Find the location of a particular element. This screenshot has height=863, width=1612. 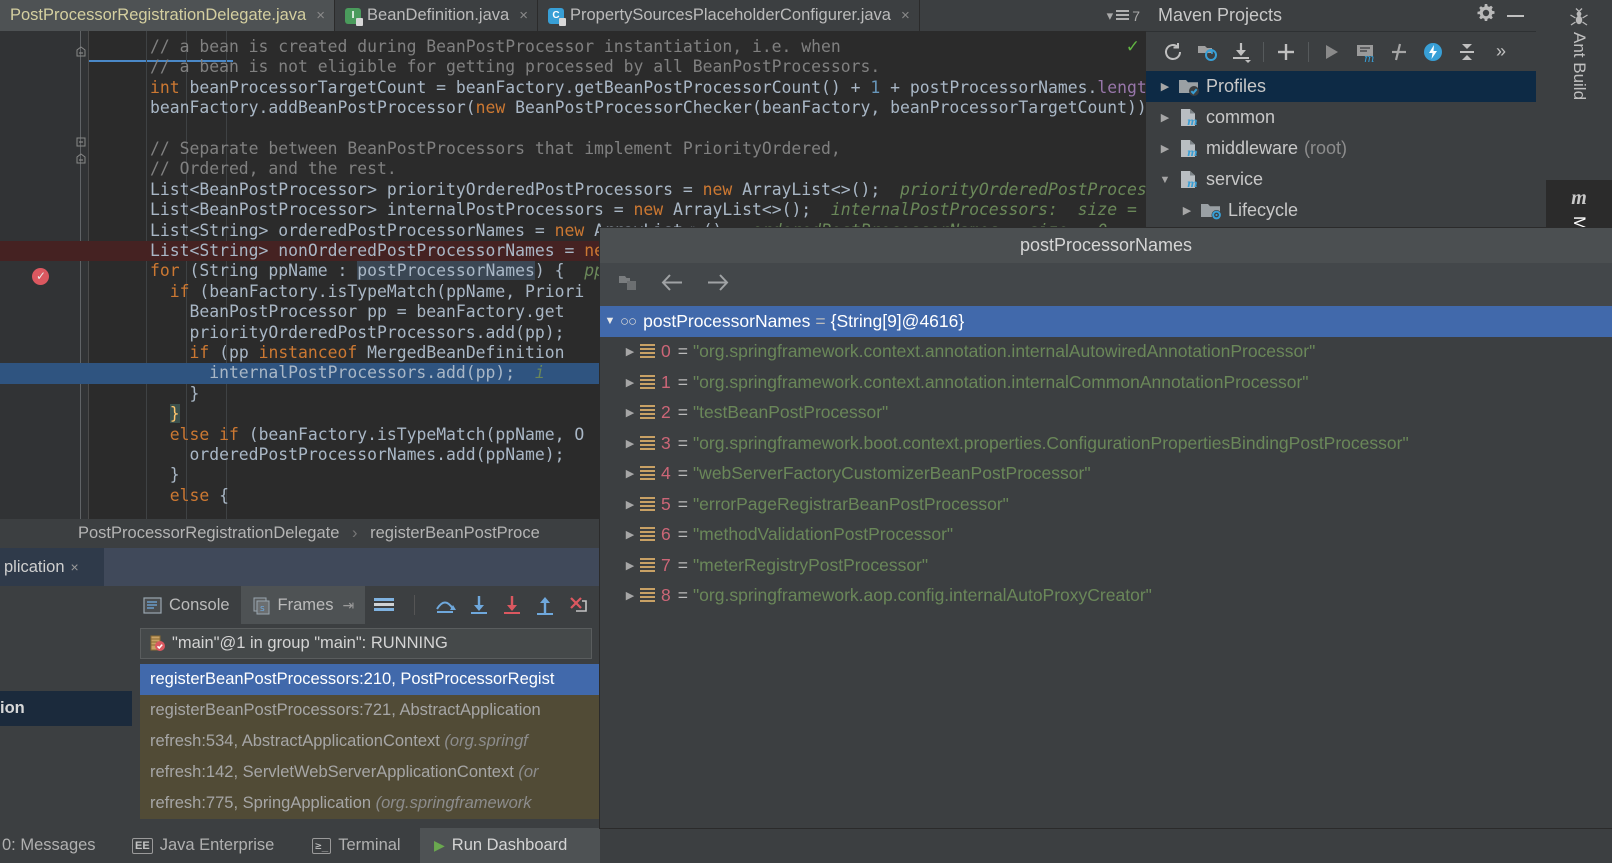

variable-row: ▶ 7 = "meterRegistryPostProcessor" is located at coordinates (1106, 565).